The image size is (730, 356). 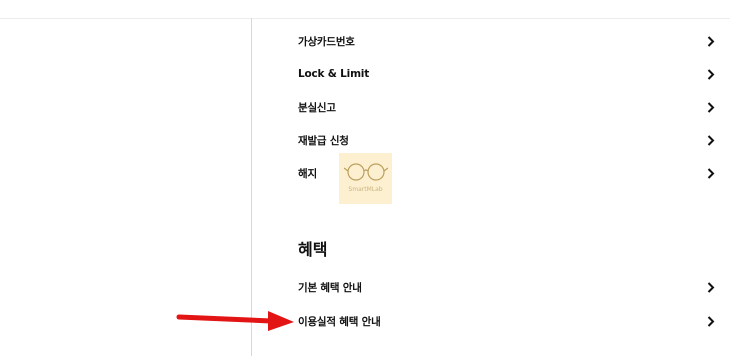 What do you see at coordinates (508, 321) in the screenshot?
I see `menu-item-usage-benefits: 이용실적 혜택 안내` at bounding box center [508, 321].